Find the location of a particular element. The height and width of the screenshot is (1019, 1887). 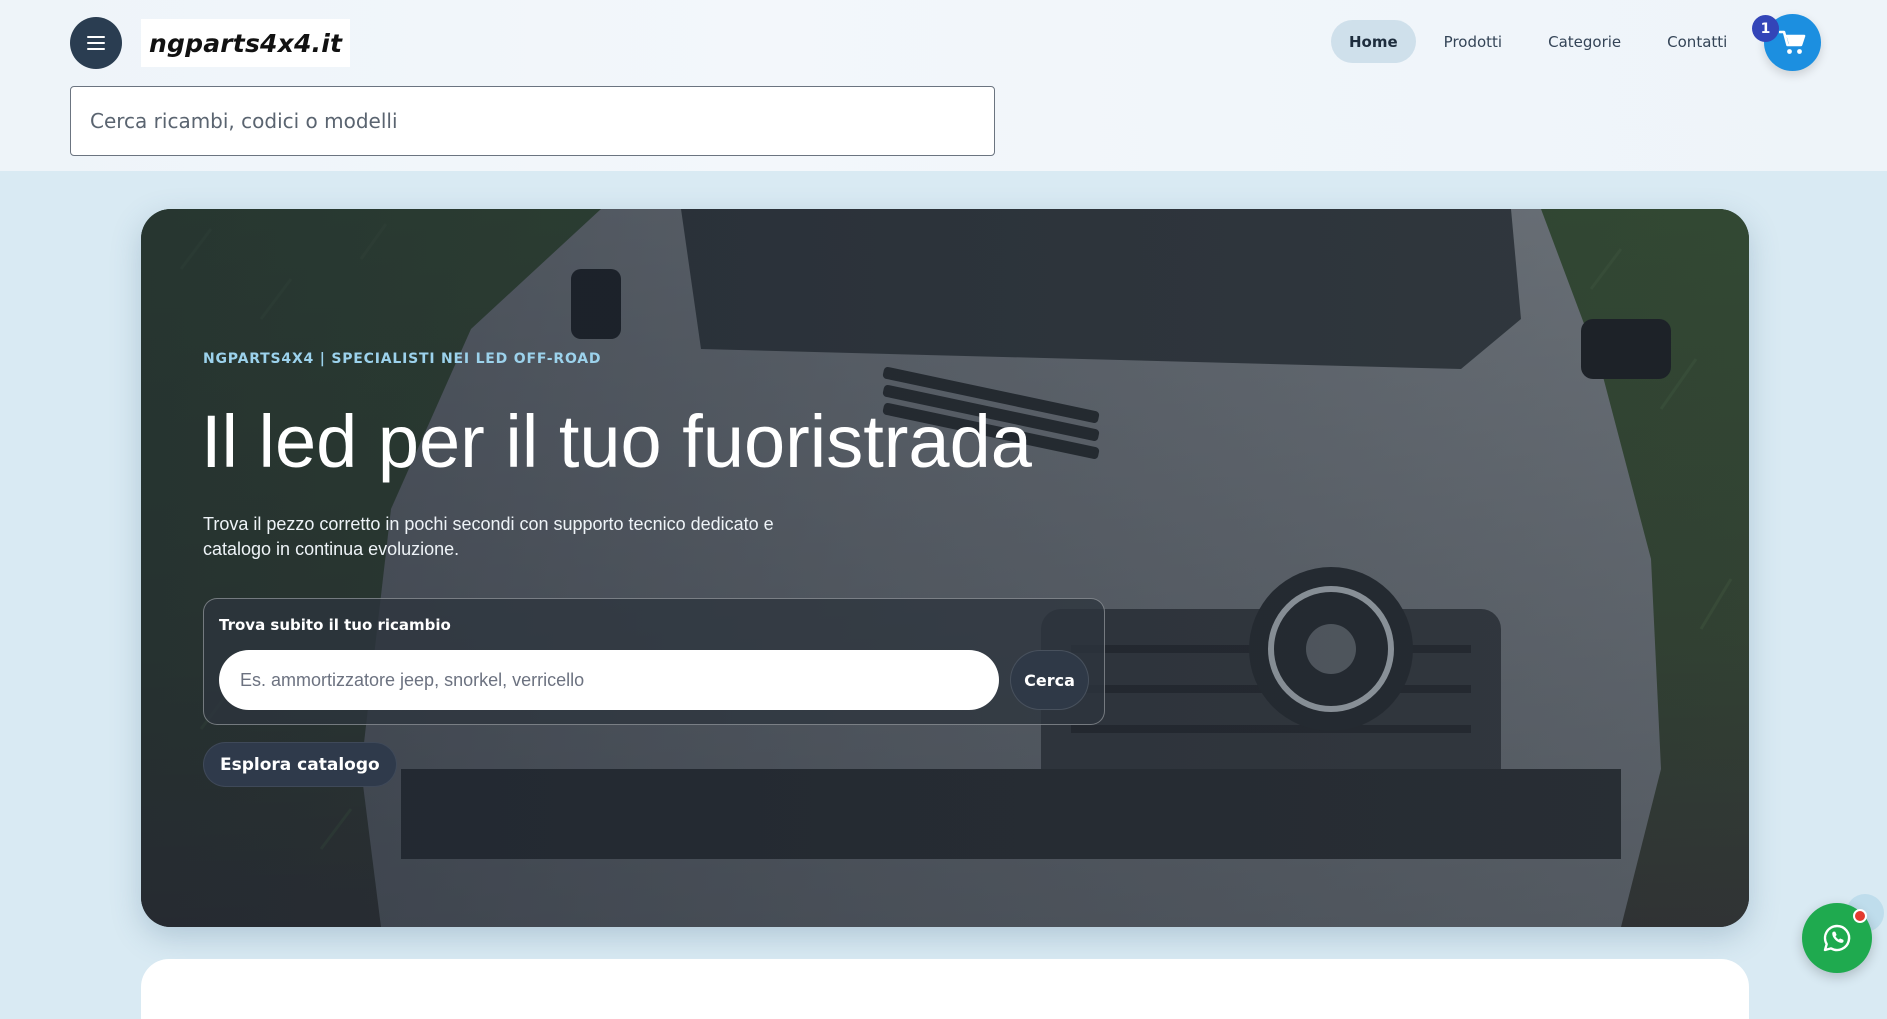

notification-dot is located at coordinates (1860, 916).